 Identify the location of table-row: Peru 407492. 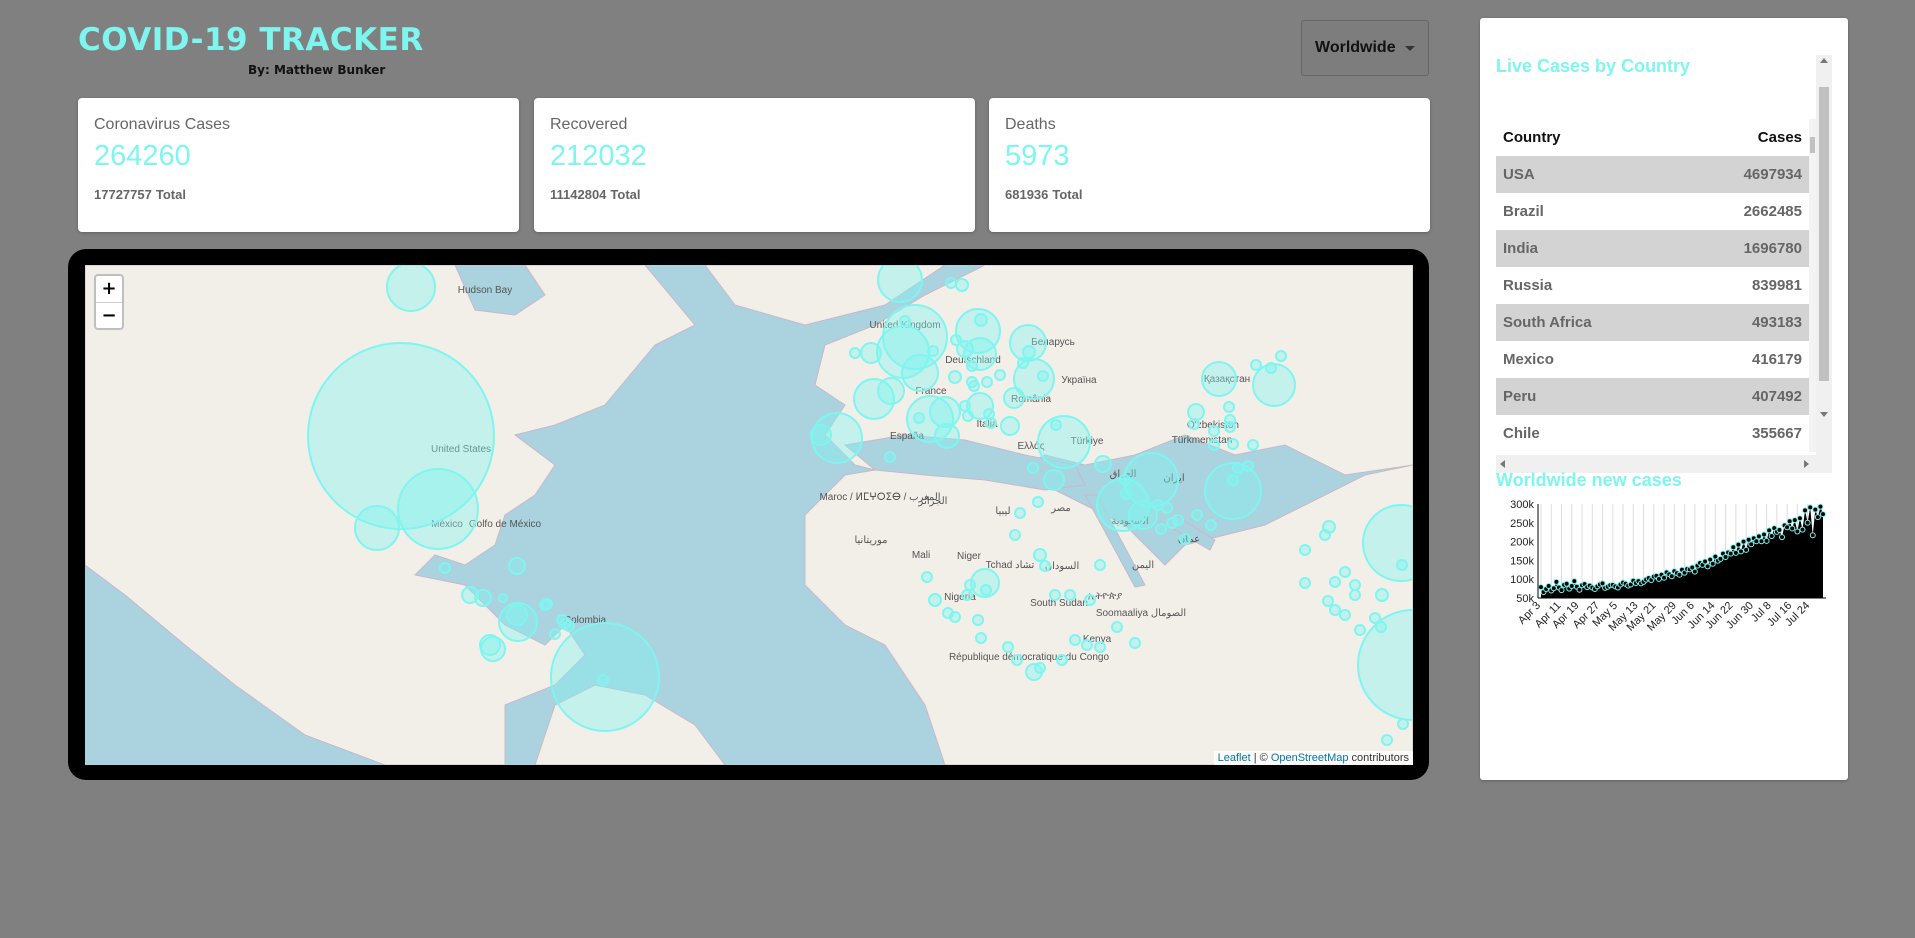
(1652, 396).